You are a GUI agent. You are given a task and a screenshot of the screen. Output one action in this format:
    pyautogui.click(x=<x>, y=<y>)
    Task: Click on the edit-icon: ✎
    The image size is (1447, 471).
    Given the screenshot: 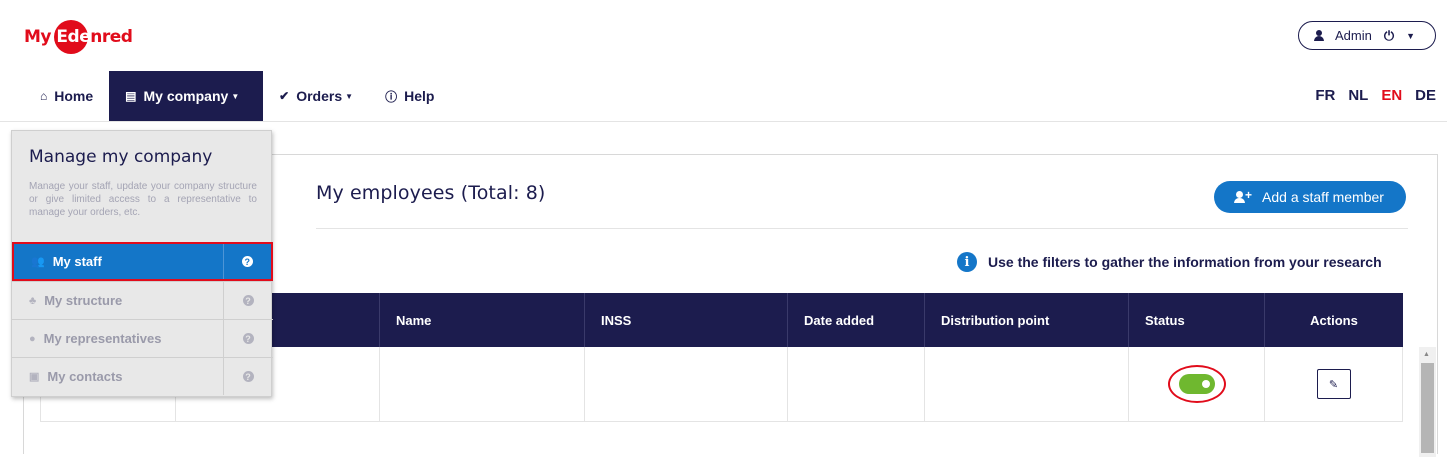 What is the action you would take?
    pyautogui.click(x=1333, y=384)
    